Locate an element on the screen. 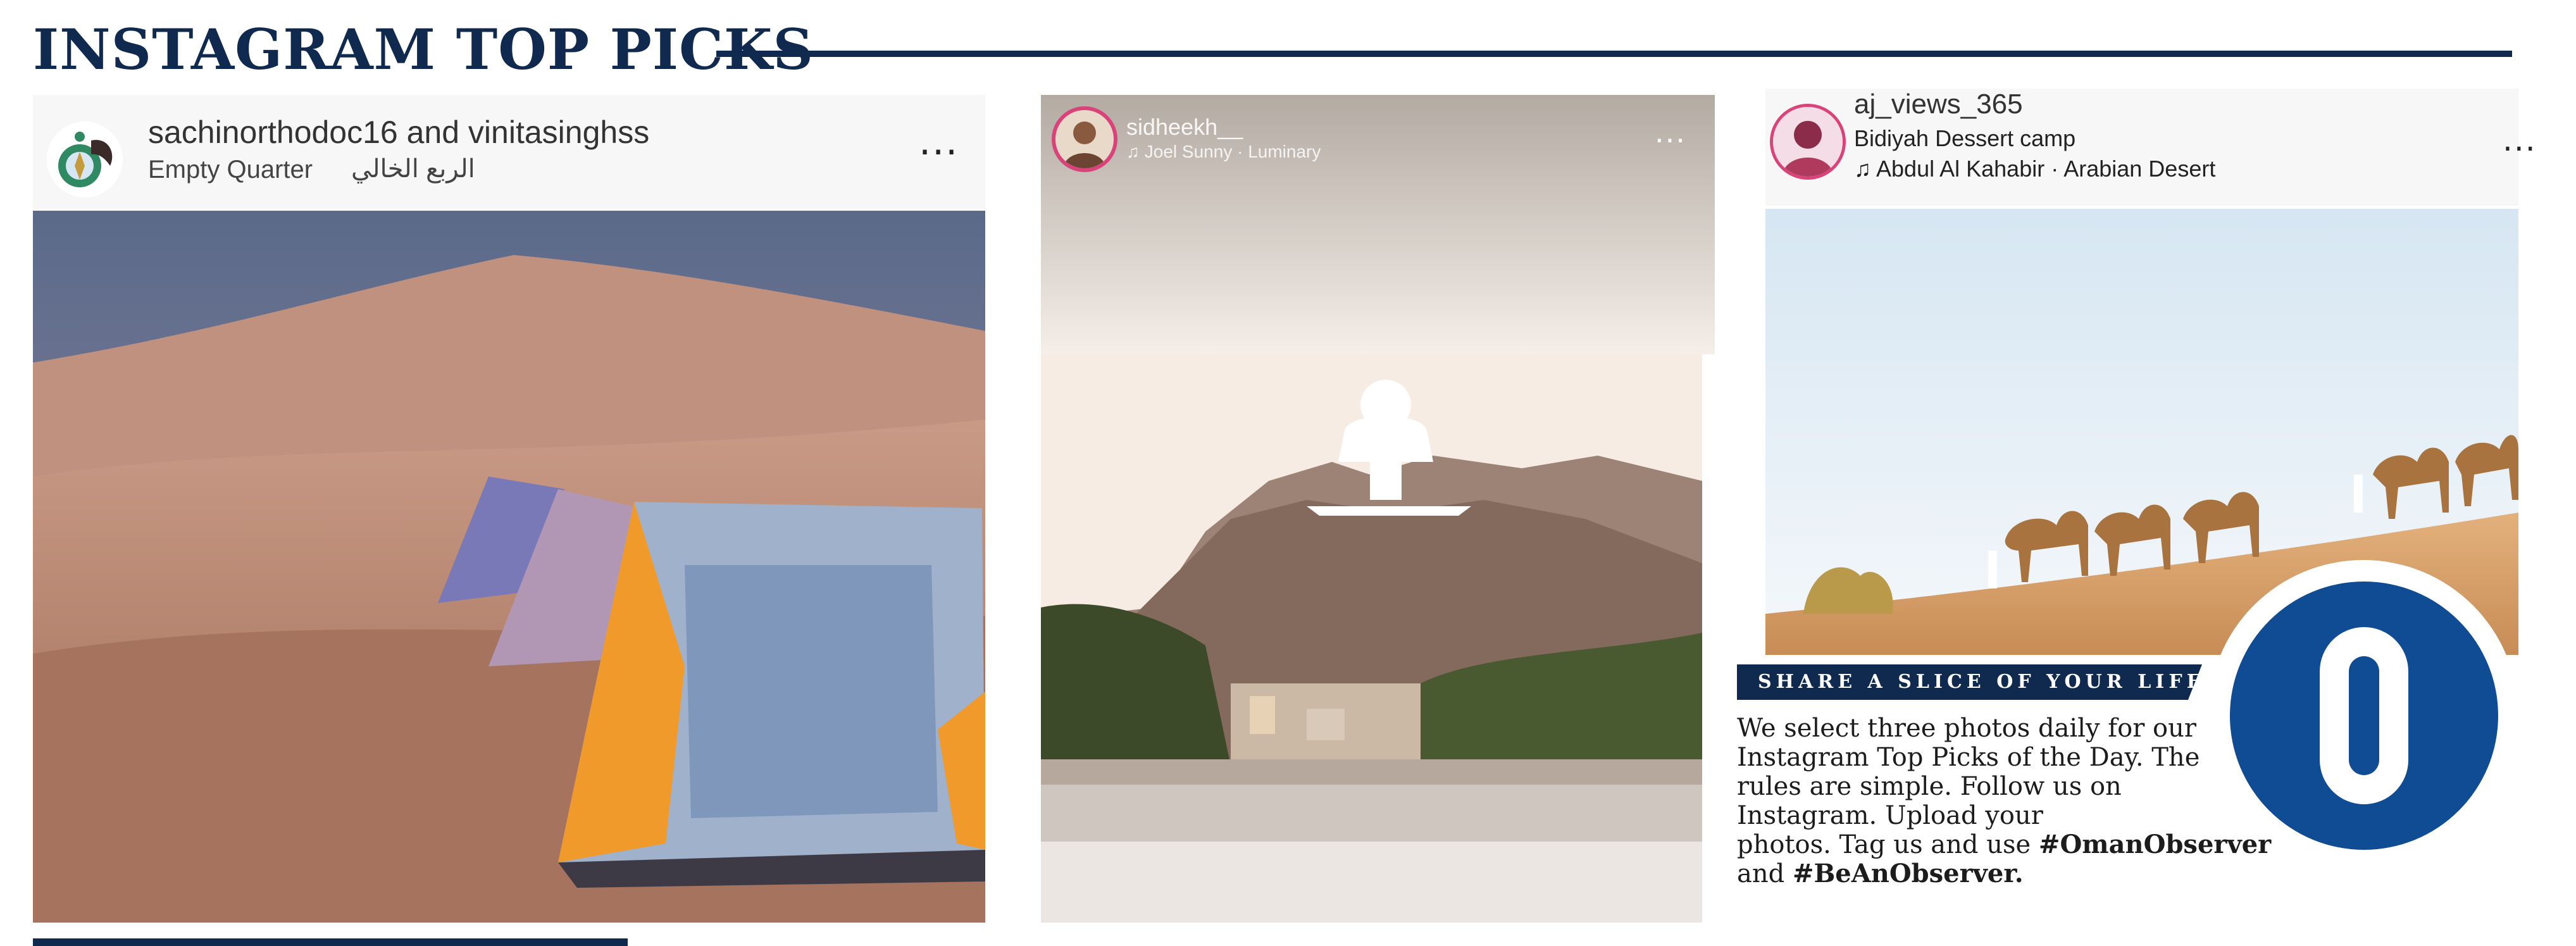 The height and width of the screenshot is (946, 2576). title-rule is located at coordinates (1614, 54).